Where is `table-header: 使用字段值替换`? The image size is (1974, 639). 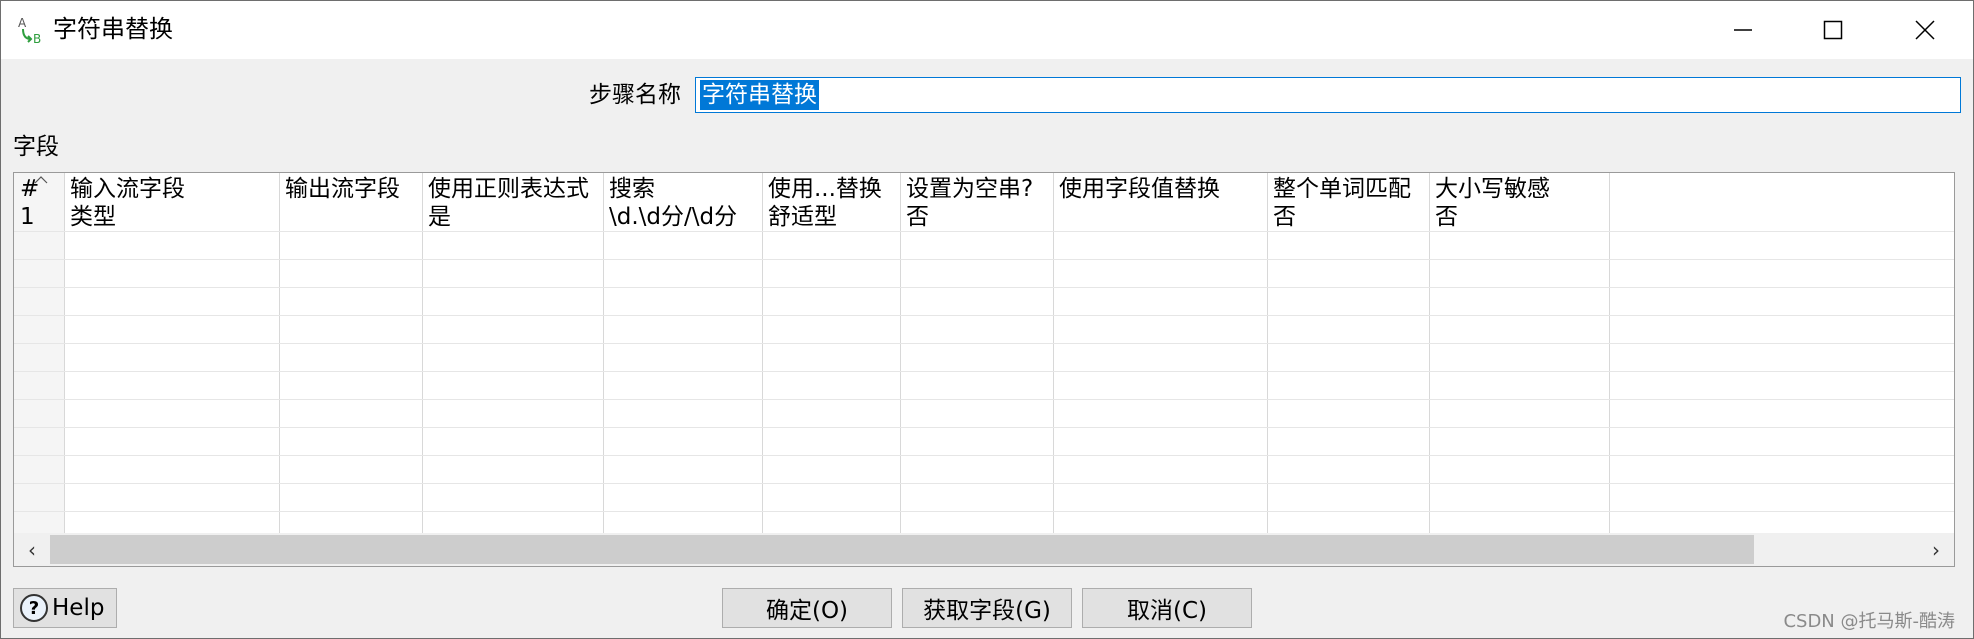 table-header: 使用字段值替换 is located at coordinates (1139, 189).